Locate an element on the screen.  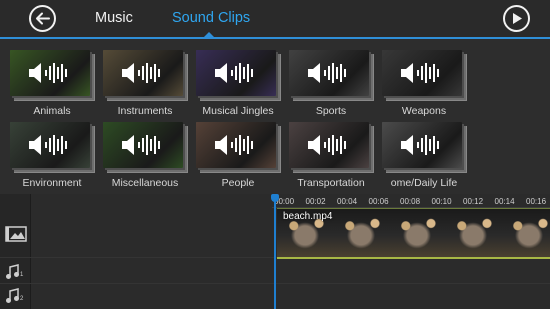
play-icon is located at coordinates (517, 18).